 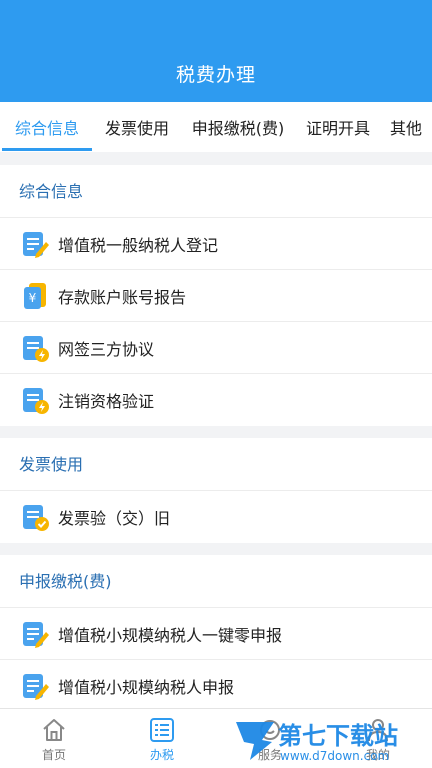 I want to click on page-title: 税费办理, so click(x=215, y=75).